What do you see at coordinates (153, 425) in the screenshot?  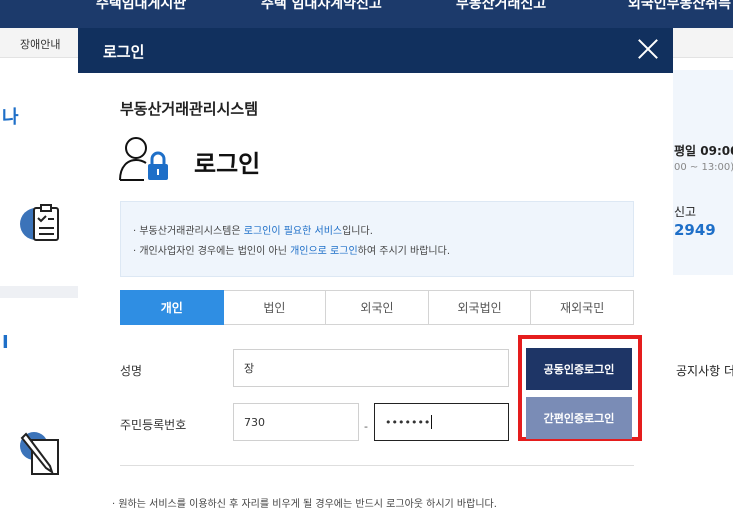 I see `rrn-label: 주민등록번호` at bounding box center [153, 425].